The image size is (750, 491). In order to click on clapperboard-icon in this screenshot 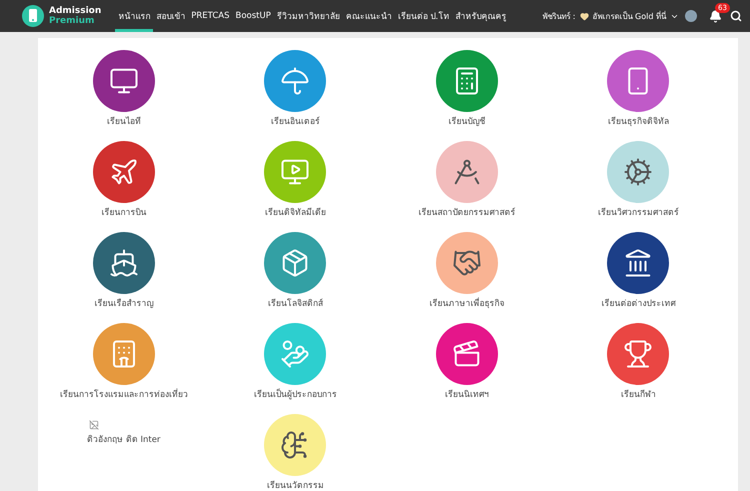, I will do `click(467, 354)`.